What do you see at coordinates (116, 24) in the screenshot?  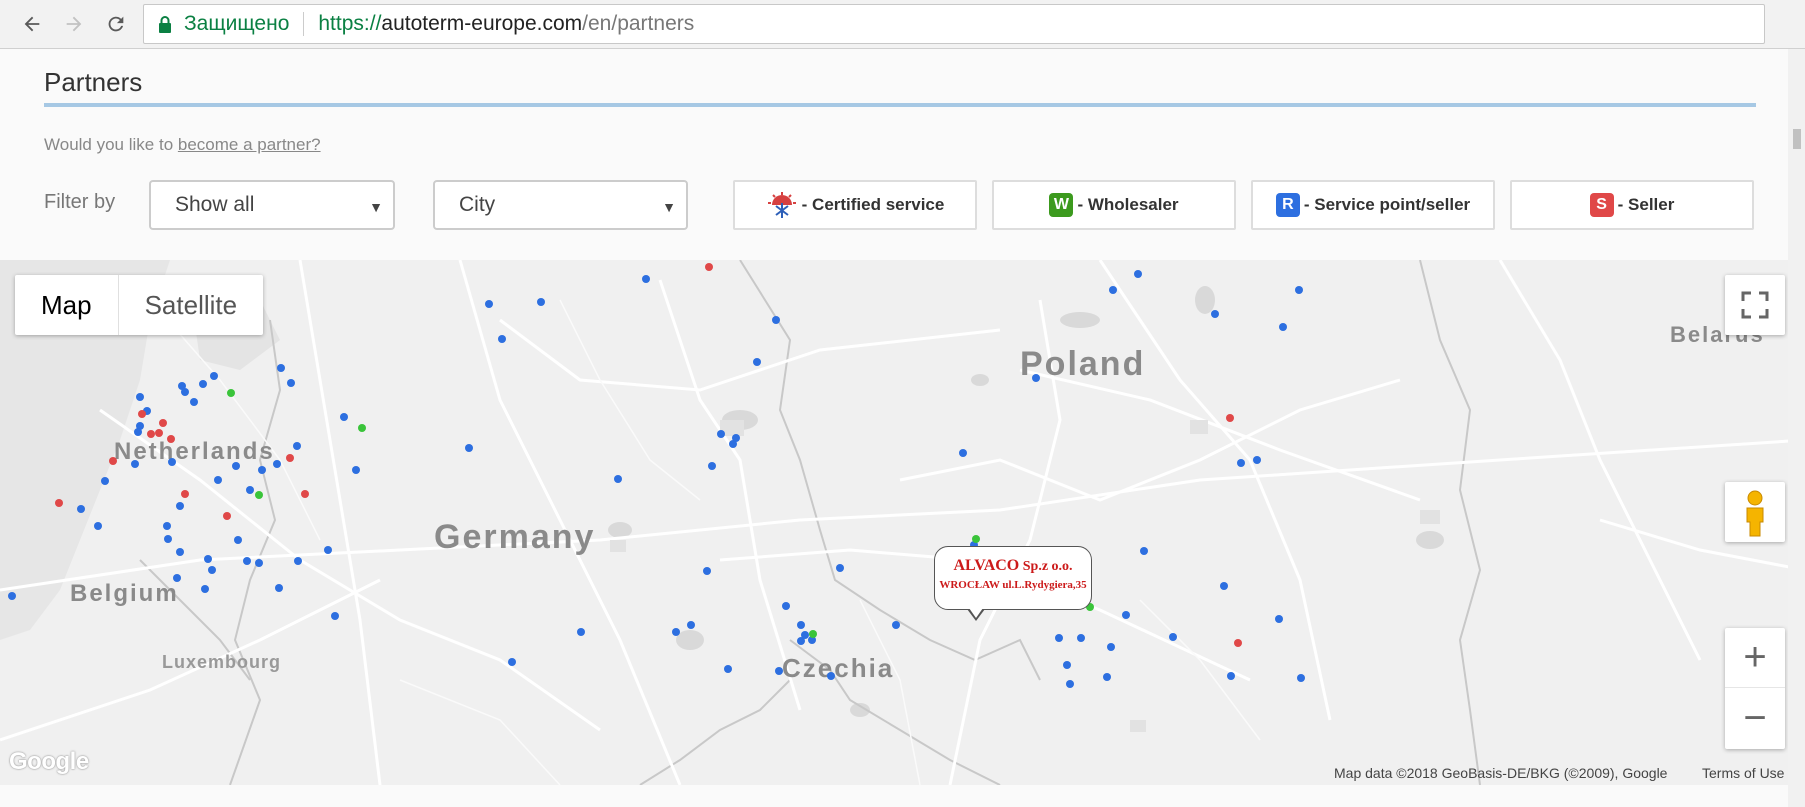 I see `reload-button` at bounding box center [116, 24].